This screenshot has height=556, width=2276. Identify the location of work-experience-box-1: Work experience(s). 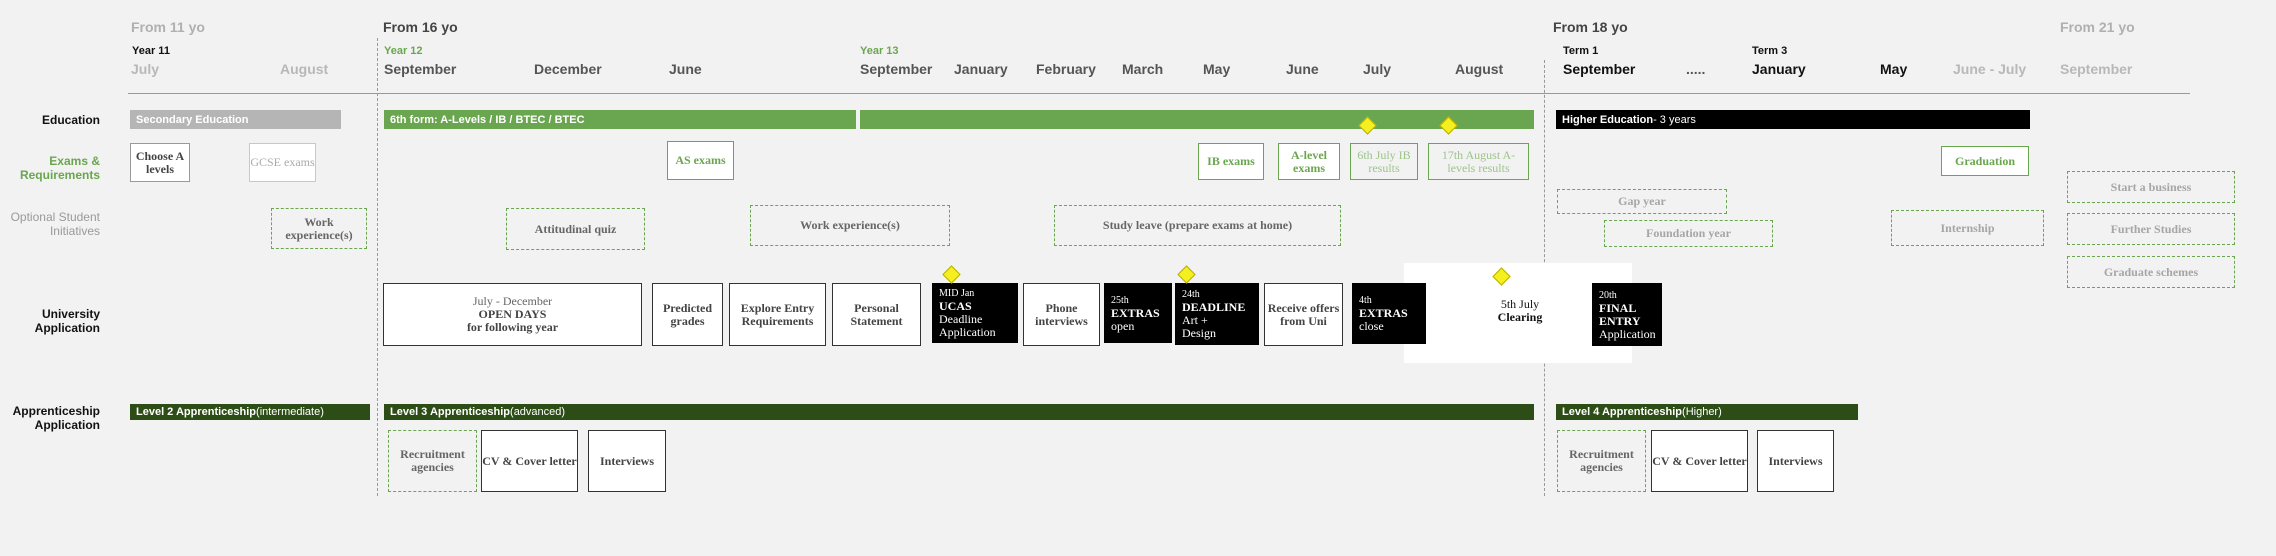
(319, 228).